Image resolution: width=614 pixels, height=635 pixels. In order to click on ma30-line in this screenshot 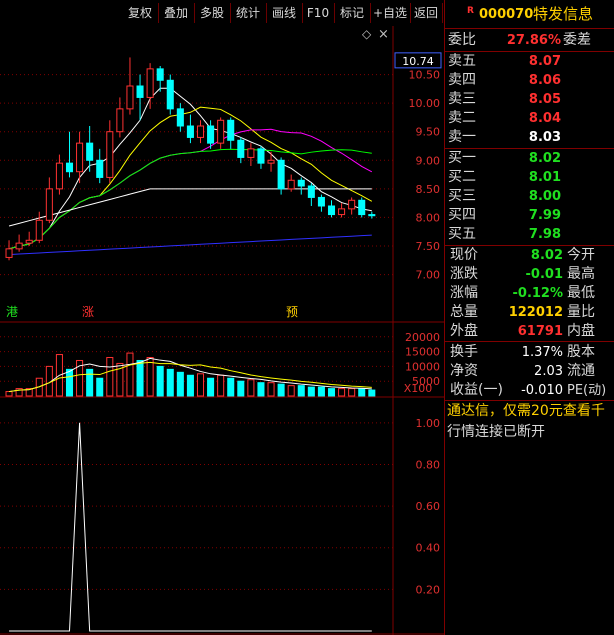, I will do `click(190, 199)`.